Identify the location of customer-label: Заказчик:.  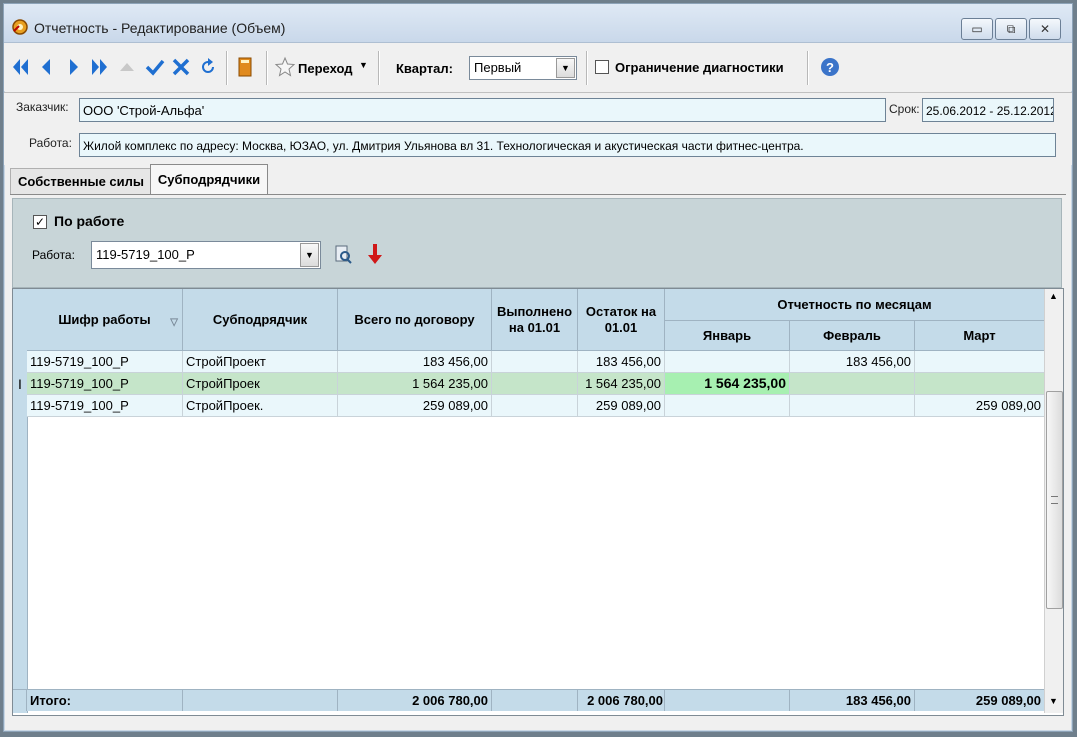
(42, 107).